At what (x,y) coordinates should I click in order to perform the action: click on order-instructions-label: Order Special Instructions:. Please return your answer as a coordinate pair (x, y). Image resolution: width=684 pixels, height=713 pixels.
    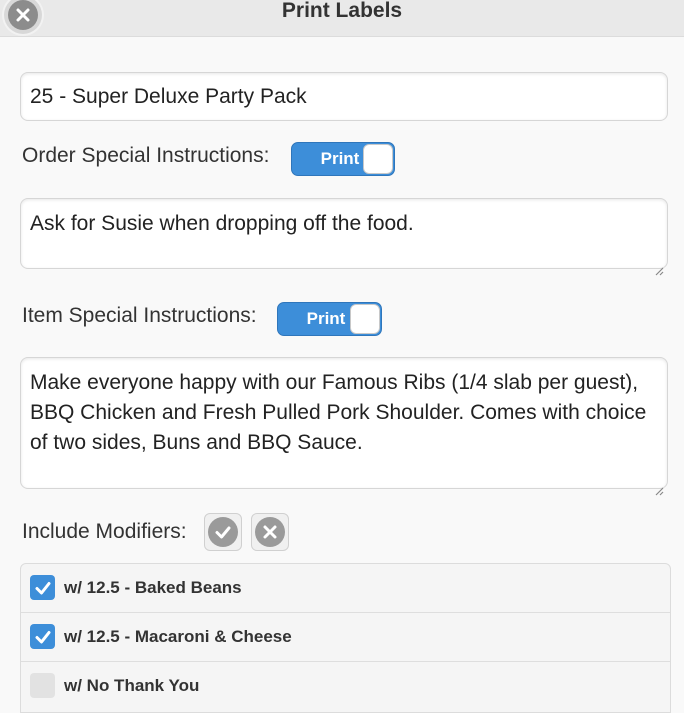
    Looking at the image, I should click on (146, 155).